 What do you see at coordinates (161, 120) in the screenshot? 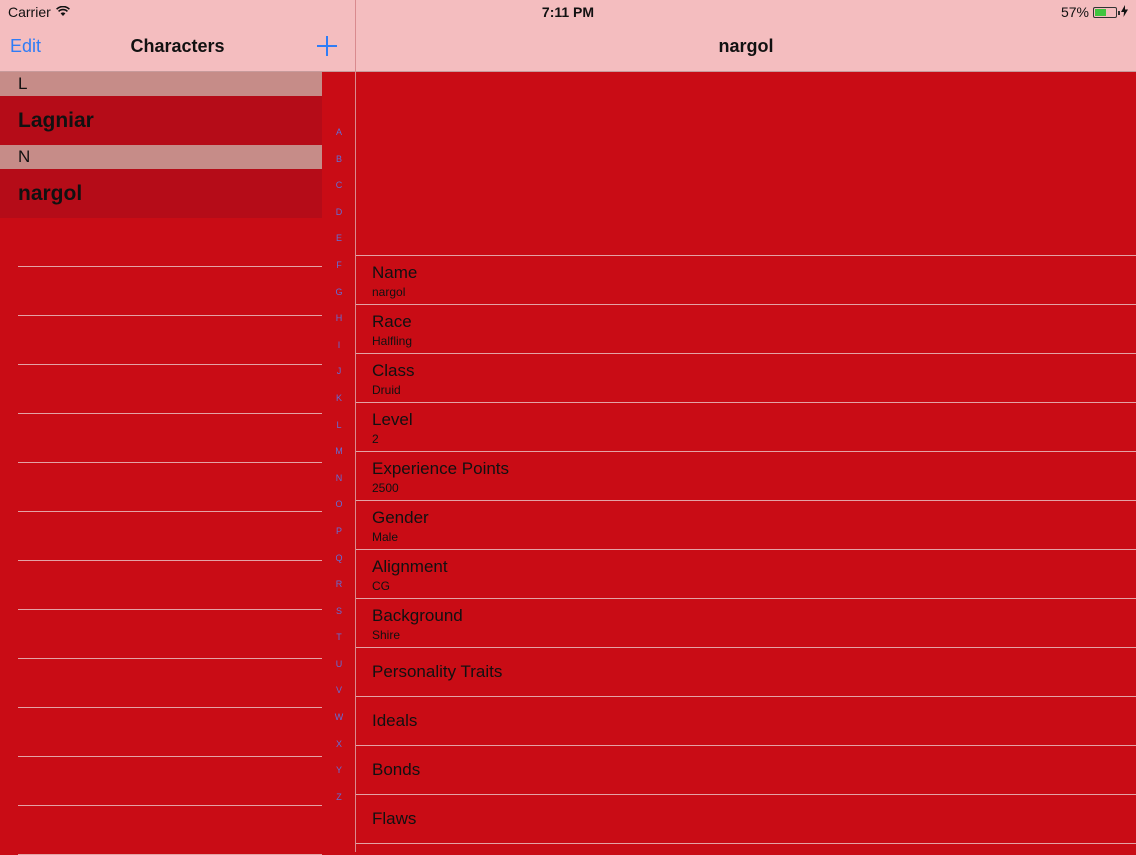
I see `character-row-lagniar: Lagniar` at bounding box center [161, 120].